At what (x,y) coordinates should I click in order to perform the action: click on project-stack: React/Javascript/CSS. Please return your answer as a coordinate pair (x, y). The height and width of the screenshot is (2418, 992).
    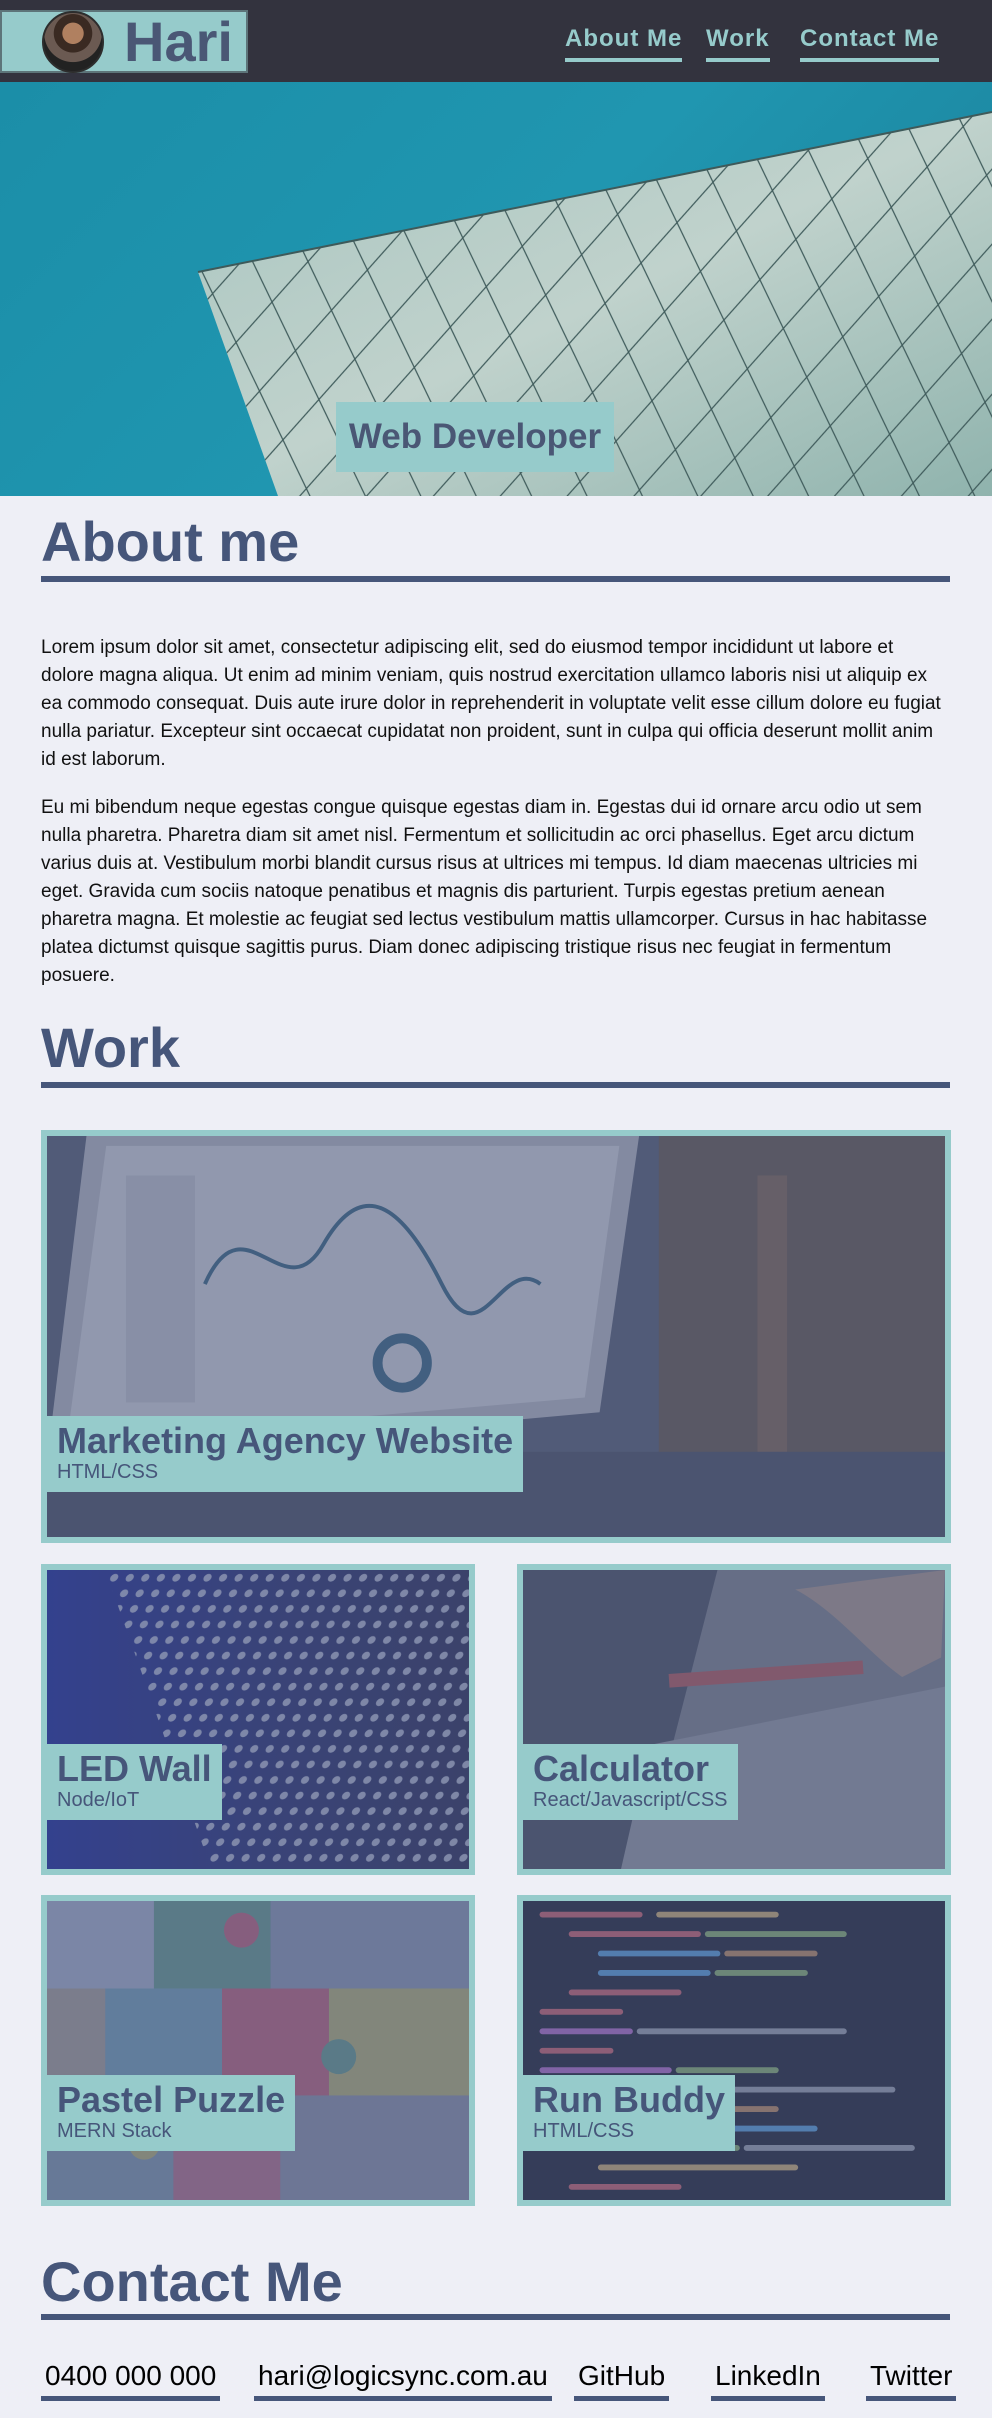
    Looking at the image, I should click on (630, 1799).